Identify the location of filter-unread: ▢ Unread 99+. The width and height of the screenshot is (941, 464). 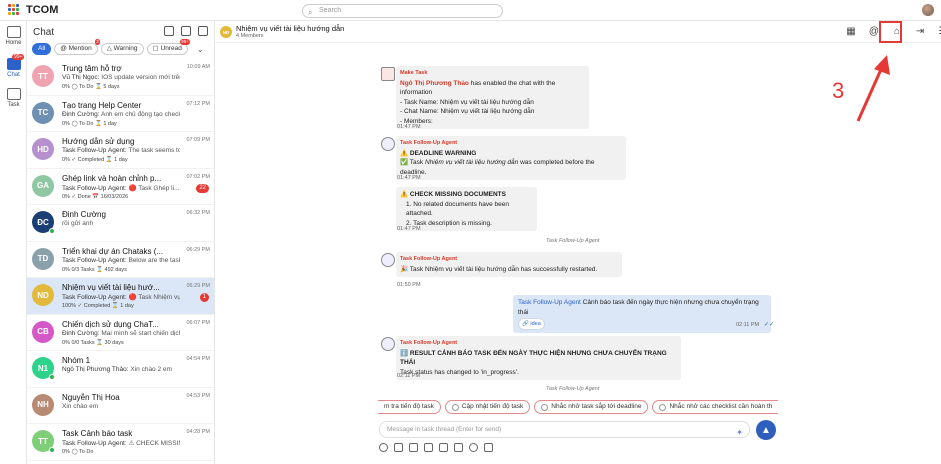
(168, 47).